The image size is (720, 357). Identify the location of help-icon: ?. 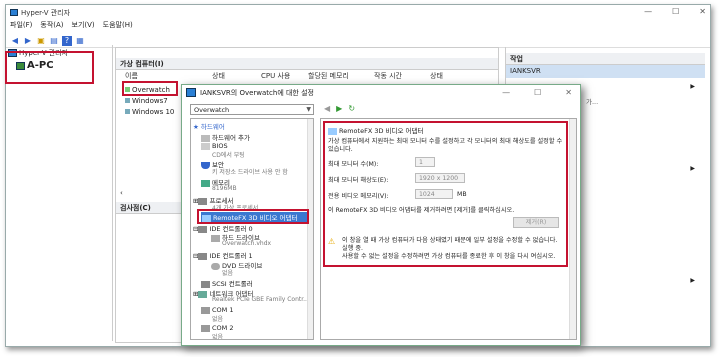
(67, 40).